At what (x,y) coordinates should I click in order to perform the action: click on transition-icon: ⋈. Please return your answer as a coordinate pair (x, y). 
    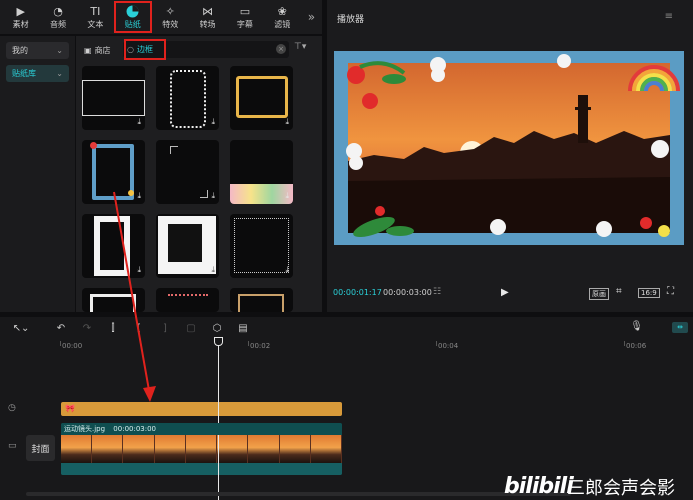
    Looking at the image, I should click on (208, 11).